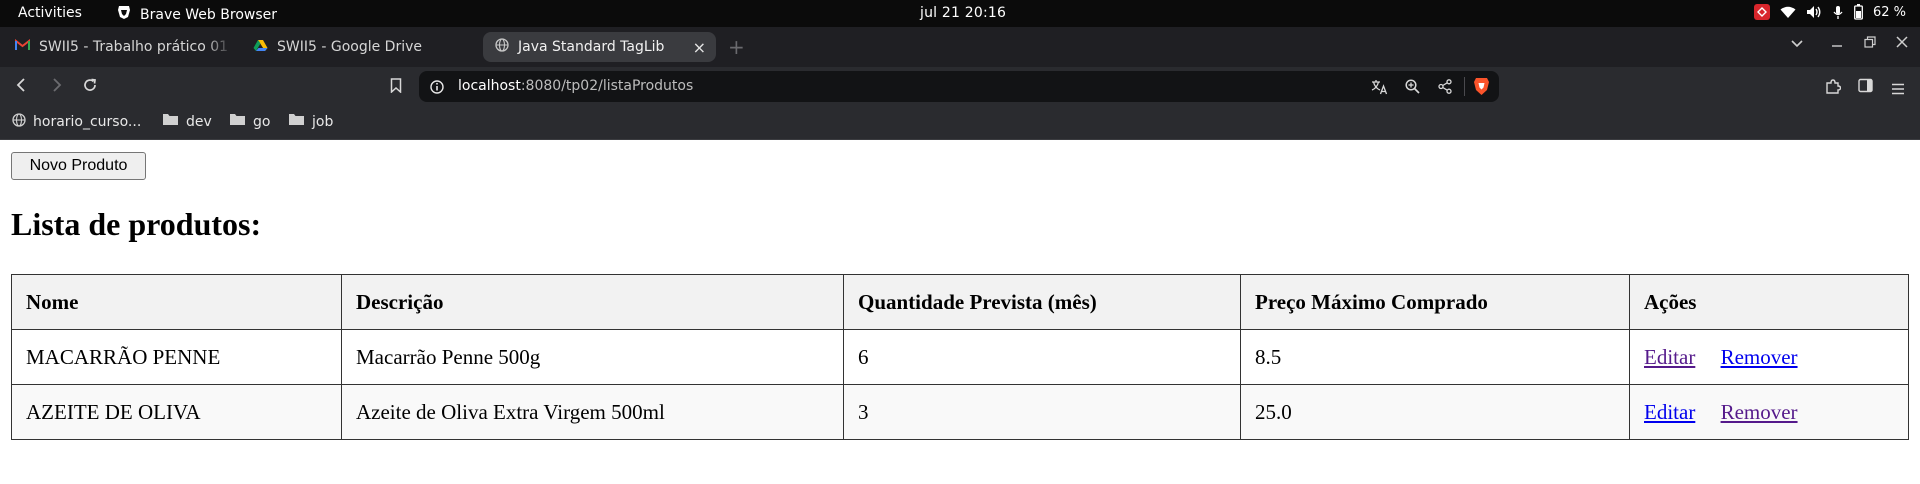  I want to click on system-tray: 62 %, so click(1829, 12).